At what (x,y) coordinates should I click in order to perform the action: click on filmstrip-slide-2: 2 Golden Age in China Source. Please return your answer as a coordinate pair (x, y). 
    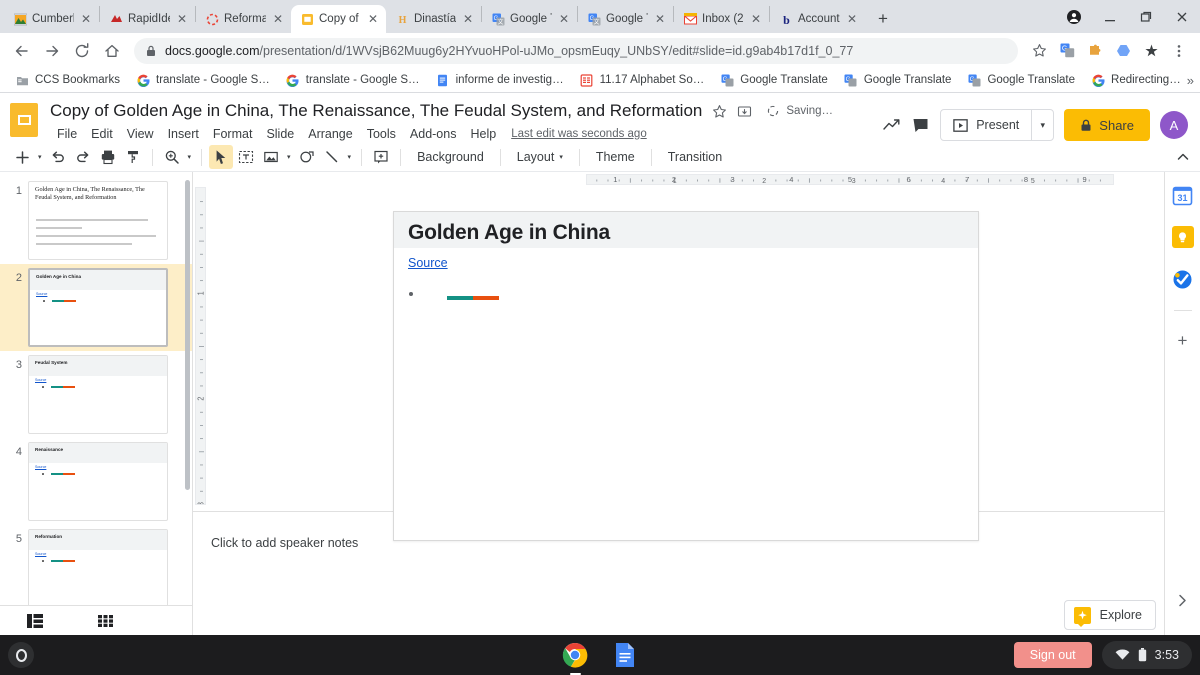
    Looking at the image, I should click on (96, 307).